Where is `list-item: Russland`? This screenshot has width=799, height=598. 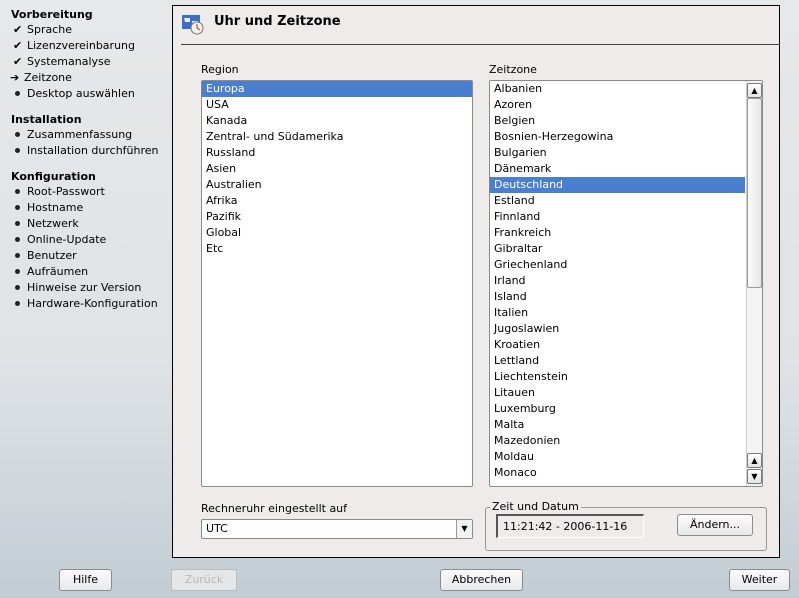 list-item: Russland is located at coordinates (337, 153).